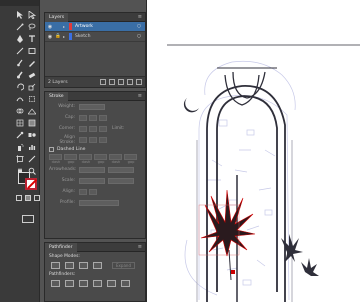  I want to click on tab-layers: Layers, so click(57, 17).